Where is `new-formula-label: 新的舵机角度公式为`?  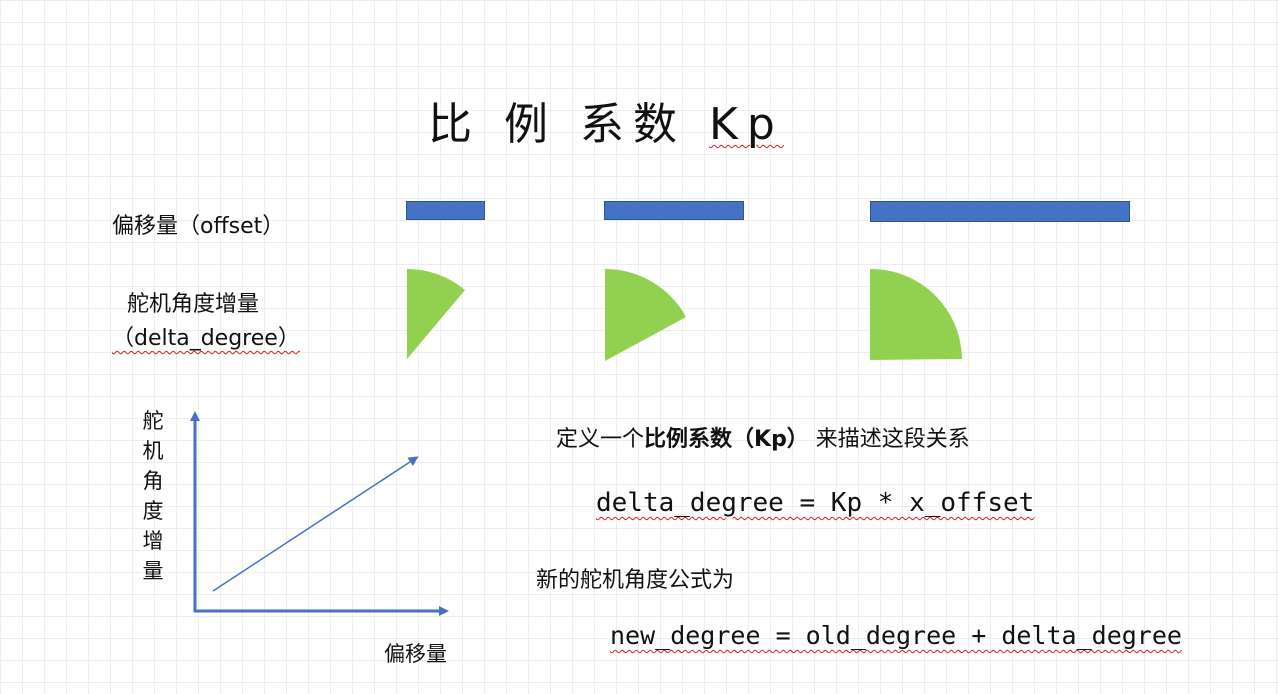 new-formula-label: 新的舵机角度公式为 is located at coordinates (635, 580).